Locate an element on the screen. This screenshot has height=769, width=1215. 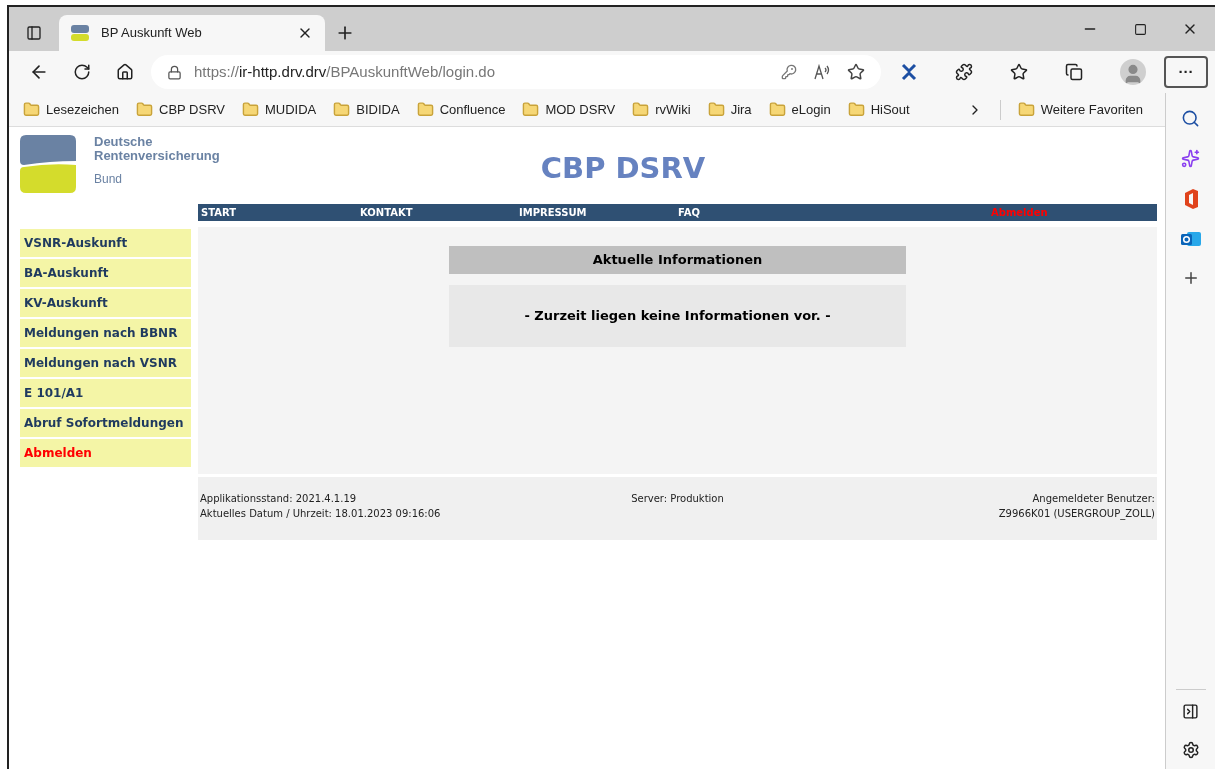
key-icon is located at coordinates (789, 72).